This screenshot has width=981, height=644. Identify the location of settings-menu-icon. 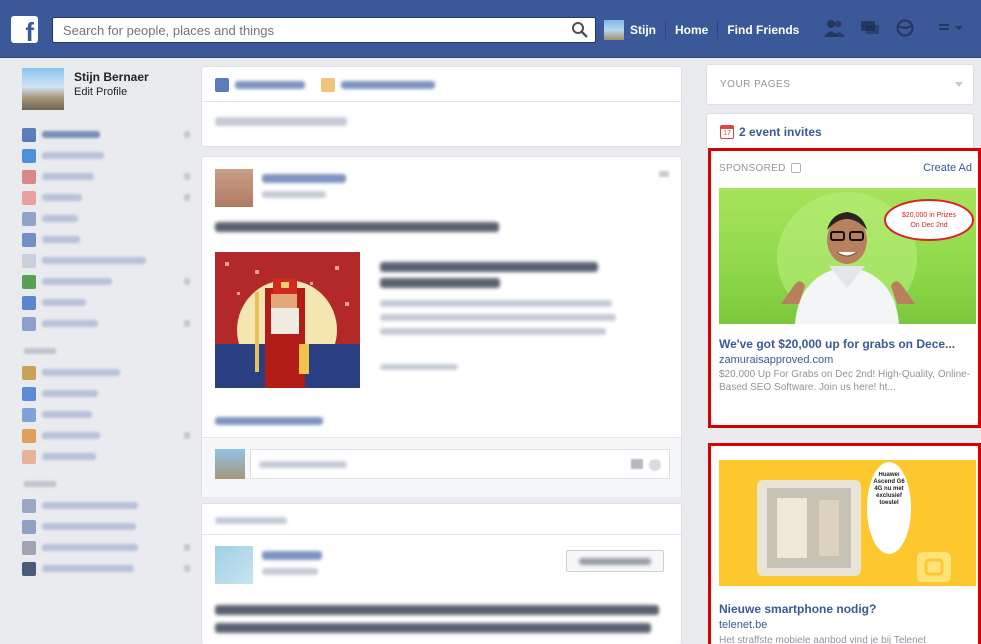
(952, 29).